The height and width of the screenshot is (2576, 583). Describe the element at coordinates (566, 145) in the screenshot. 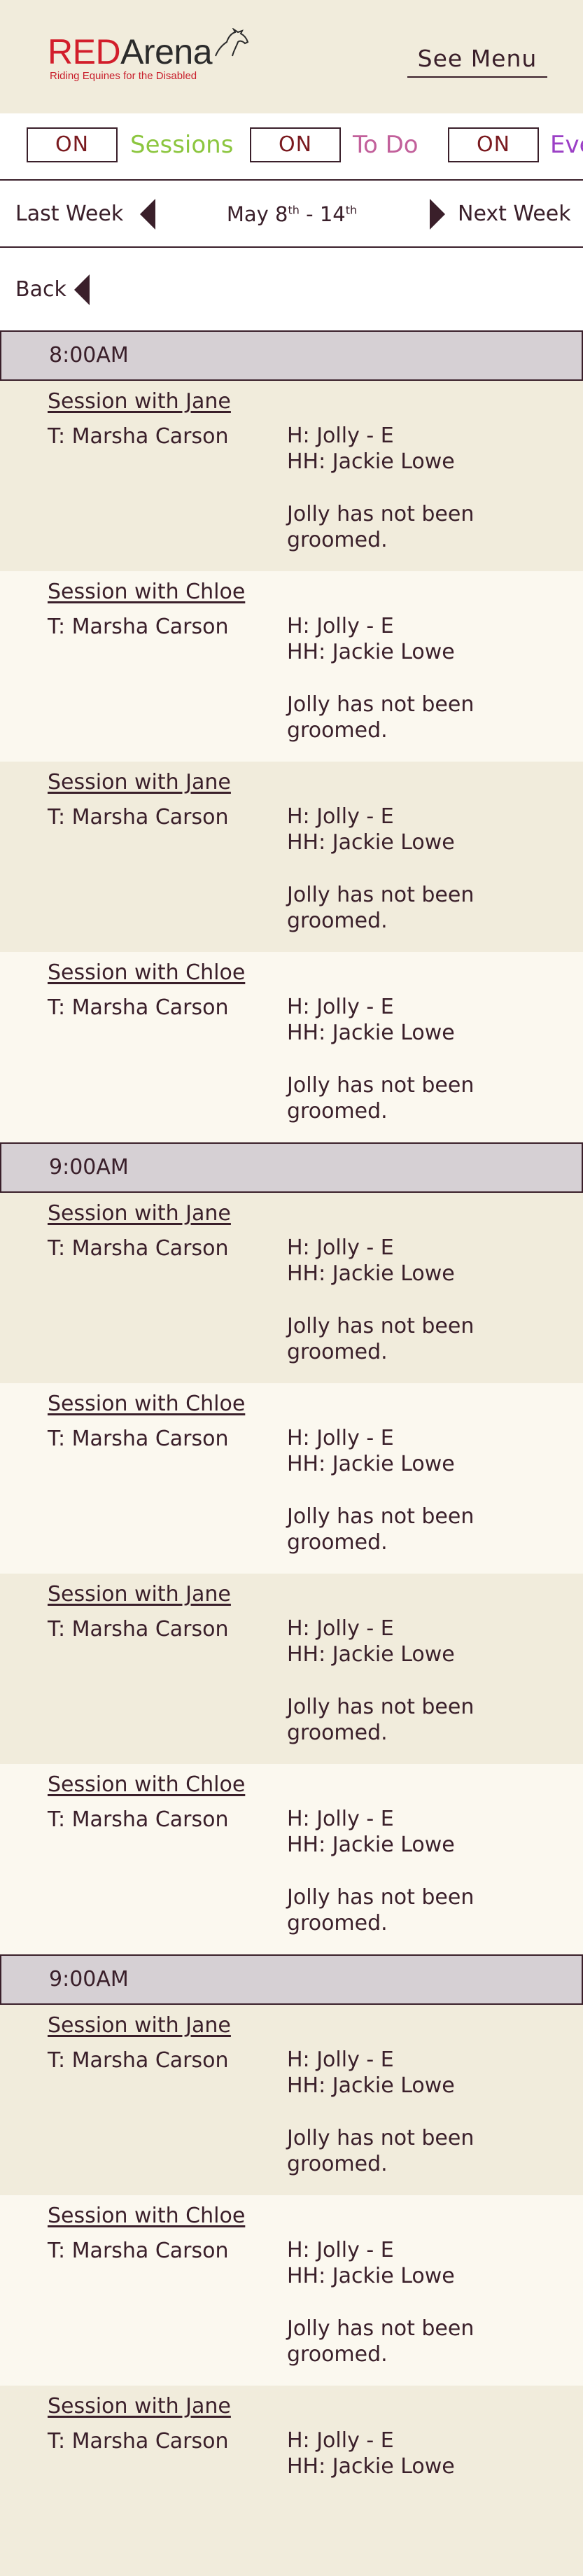

I see `events-filter-label: Events` at that location.